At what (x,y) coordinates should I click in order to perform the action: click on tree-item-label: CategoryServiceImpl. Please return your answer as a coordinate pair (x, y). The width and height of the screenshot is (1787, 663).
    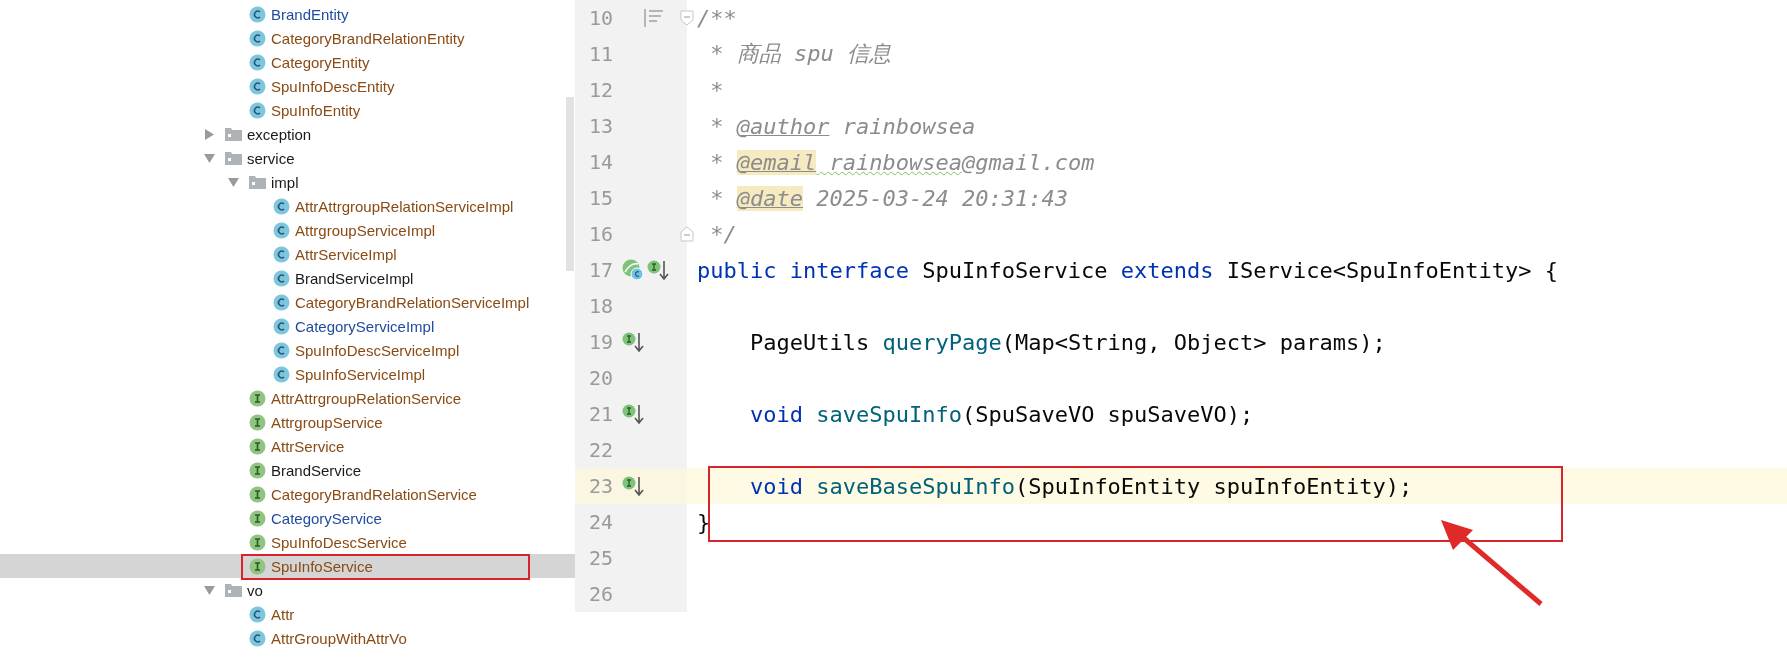
    Looking at the image, I should click on (365, 326).